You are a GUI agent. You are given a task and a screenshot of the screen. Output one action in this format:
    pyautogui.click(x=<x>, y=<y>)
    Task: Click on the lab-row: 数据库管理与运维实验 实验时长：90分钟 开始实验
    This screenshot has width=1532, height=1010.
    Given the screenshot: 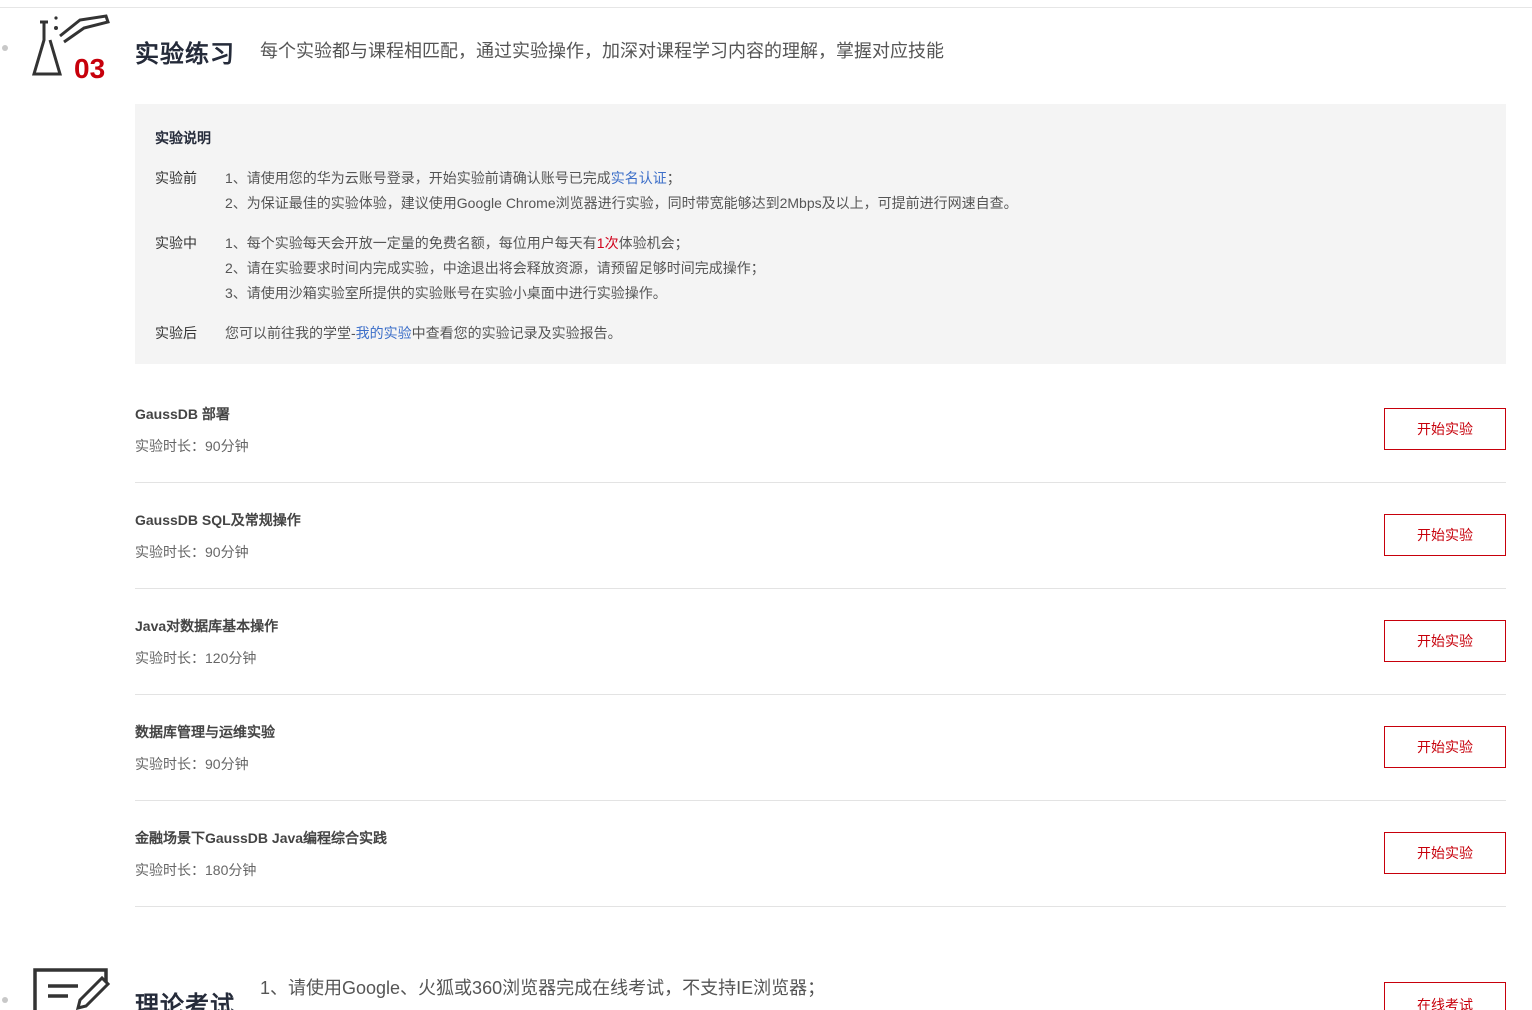 What is the action you would take?
    pyautogui.click(x=820, y=762)
    